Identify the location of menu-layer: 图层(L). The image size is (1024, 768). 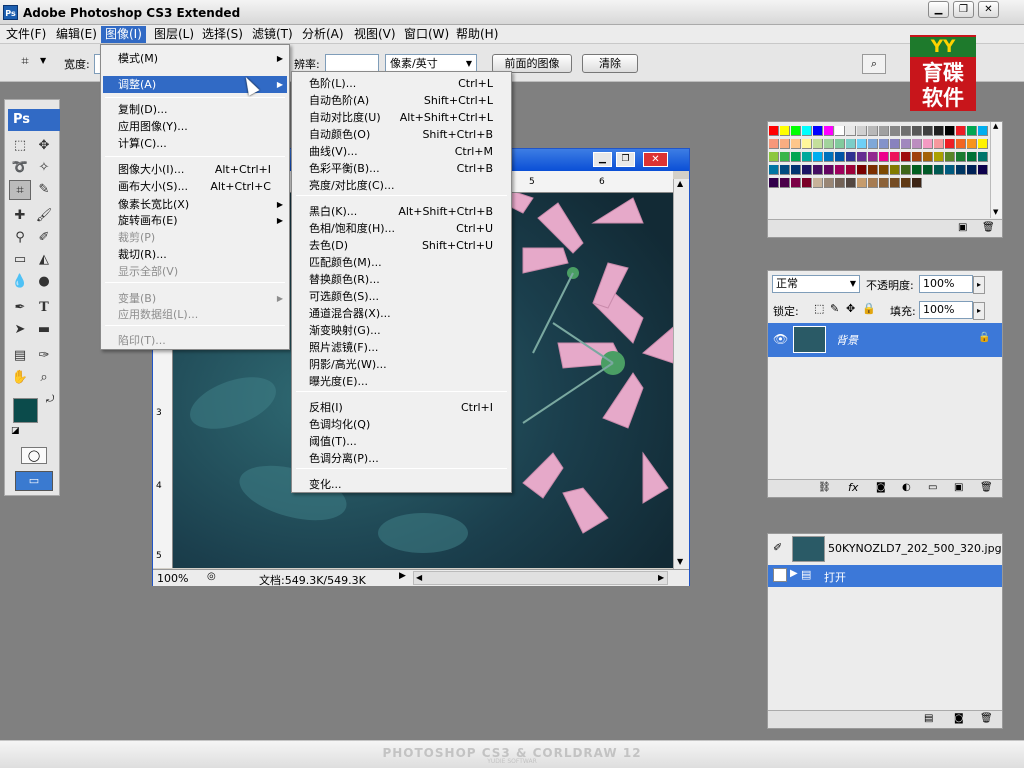
(174, 34).